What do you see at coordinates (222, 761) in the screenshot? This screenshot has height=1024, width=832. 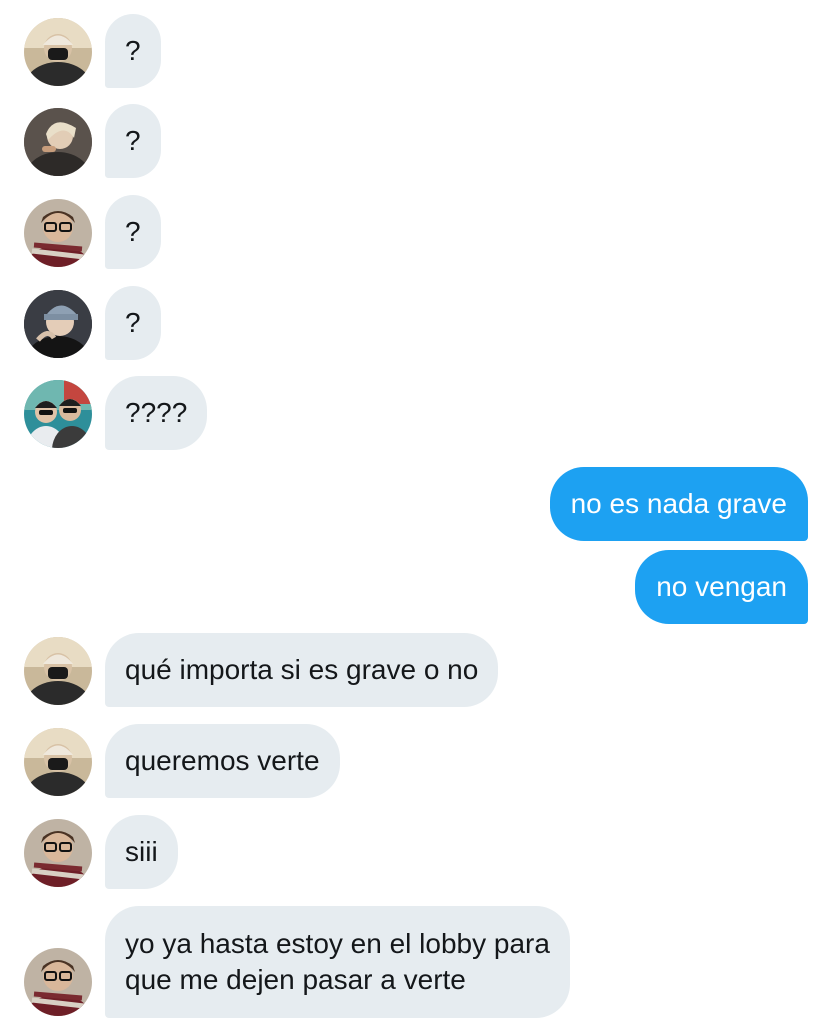 I see `message-bubble: queremos verte` at bounding box center [222, 761].